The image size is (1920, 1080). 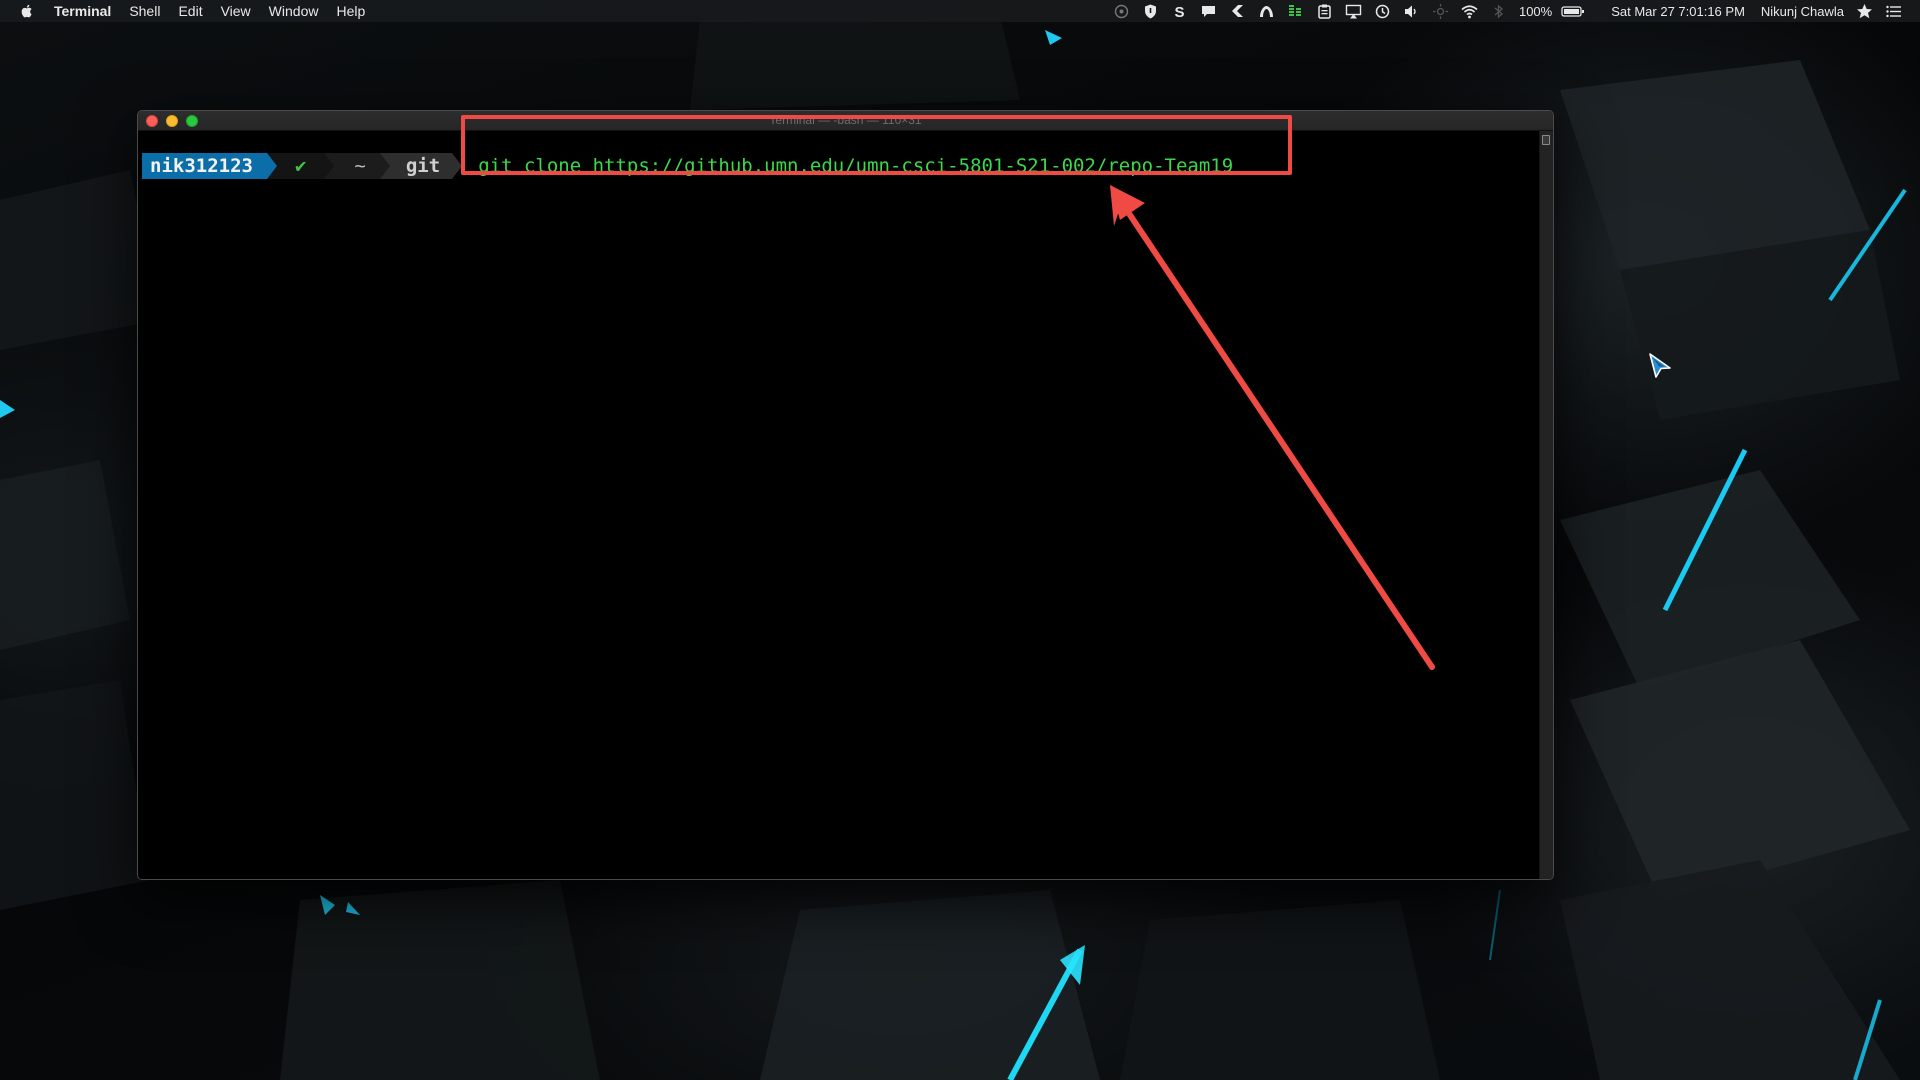 I want to click on window-title: Terminal — -bash — 110×31, so click(x=845, y=120).